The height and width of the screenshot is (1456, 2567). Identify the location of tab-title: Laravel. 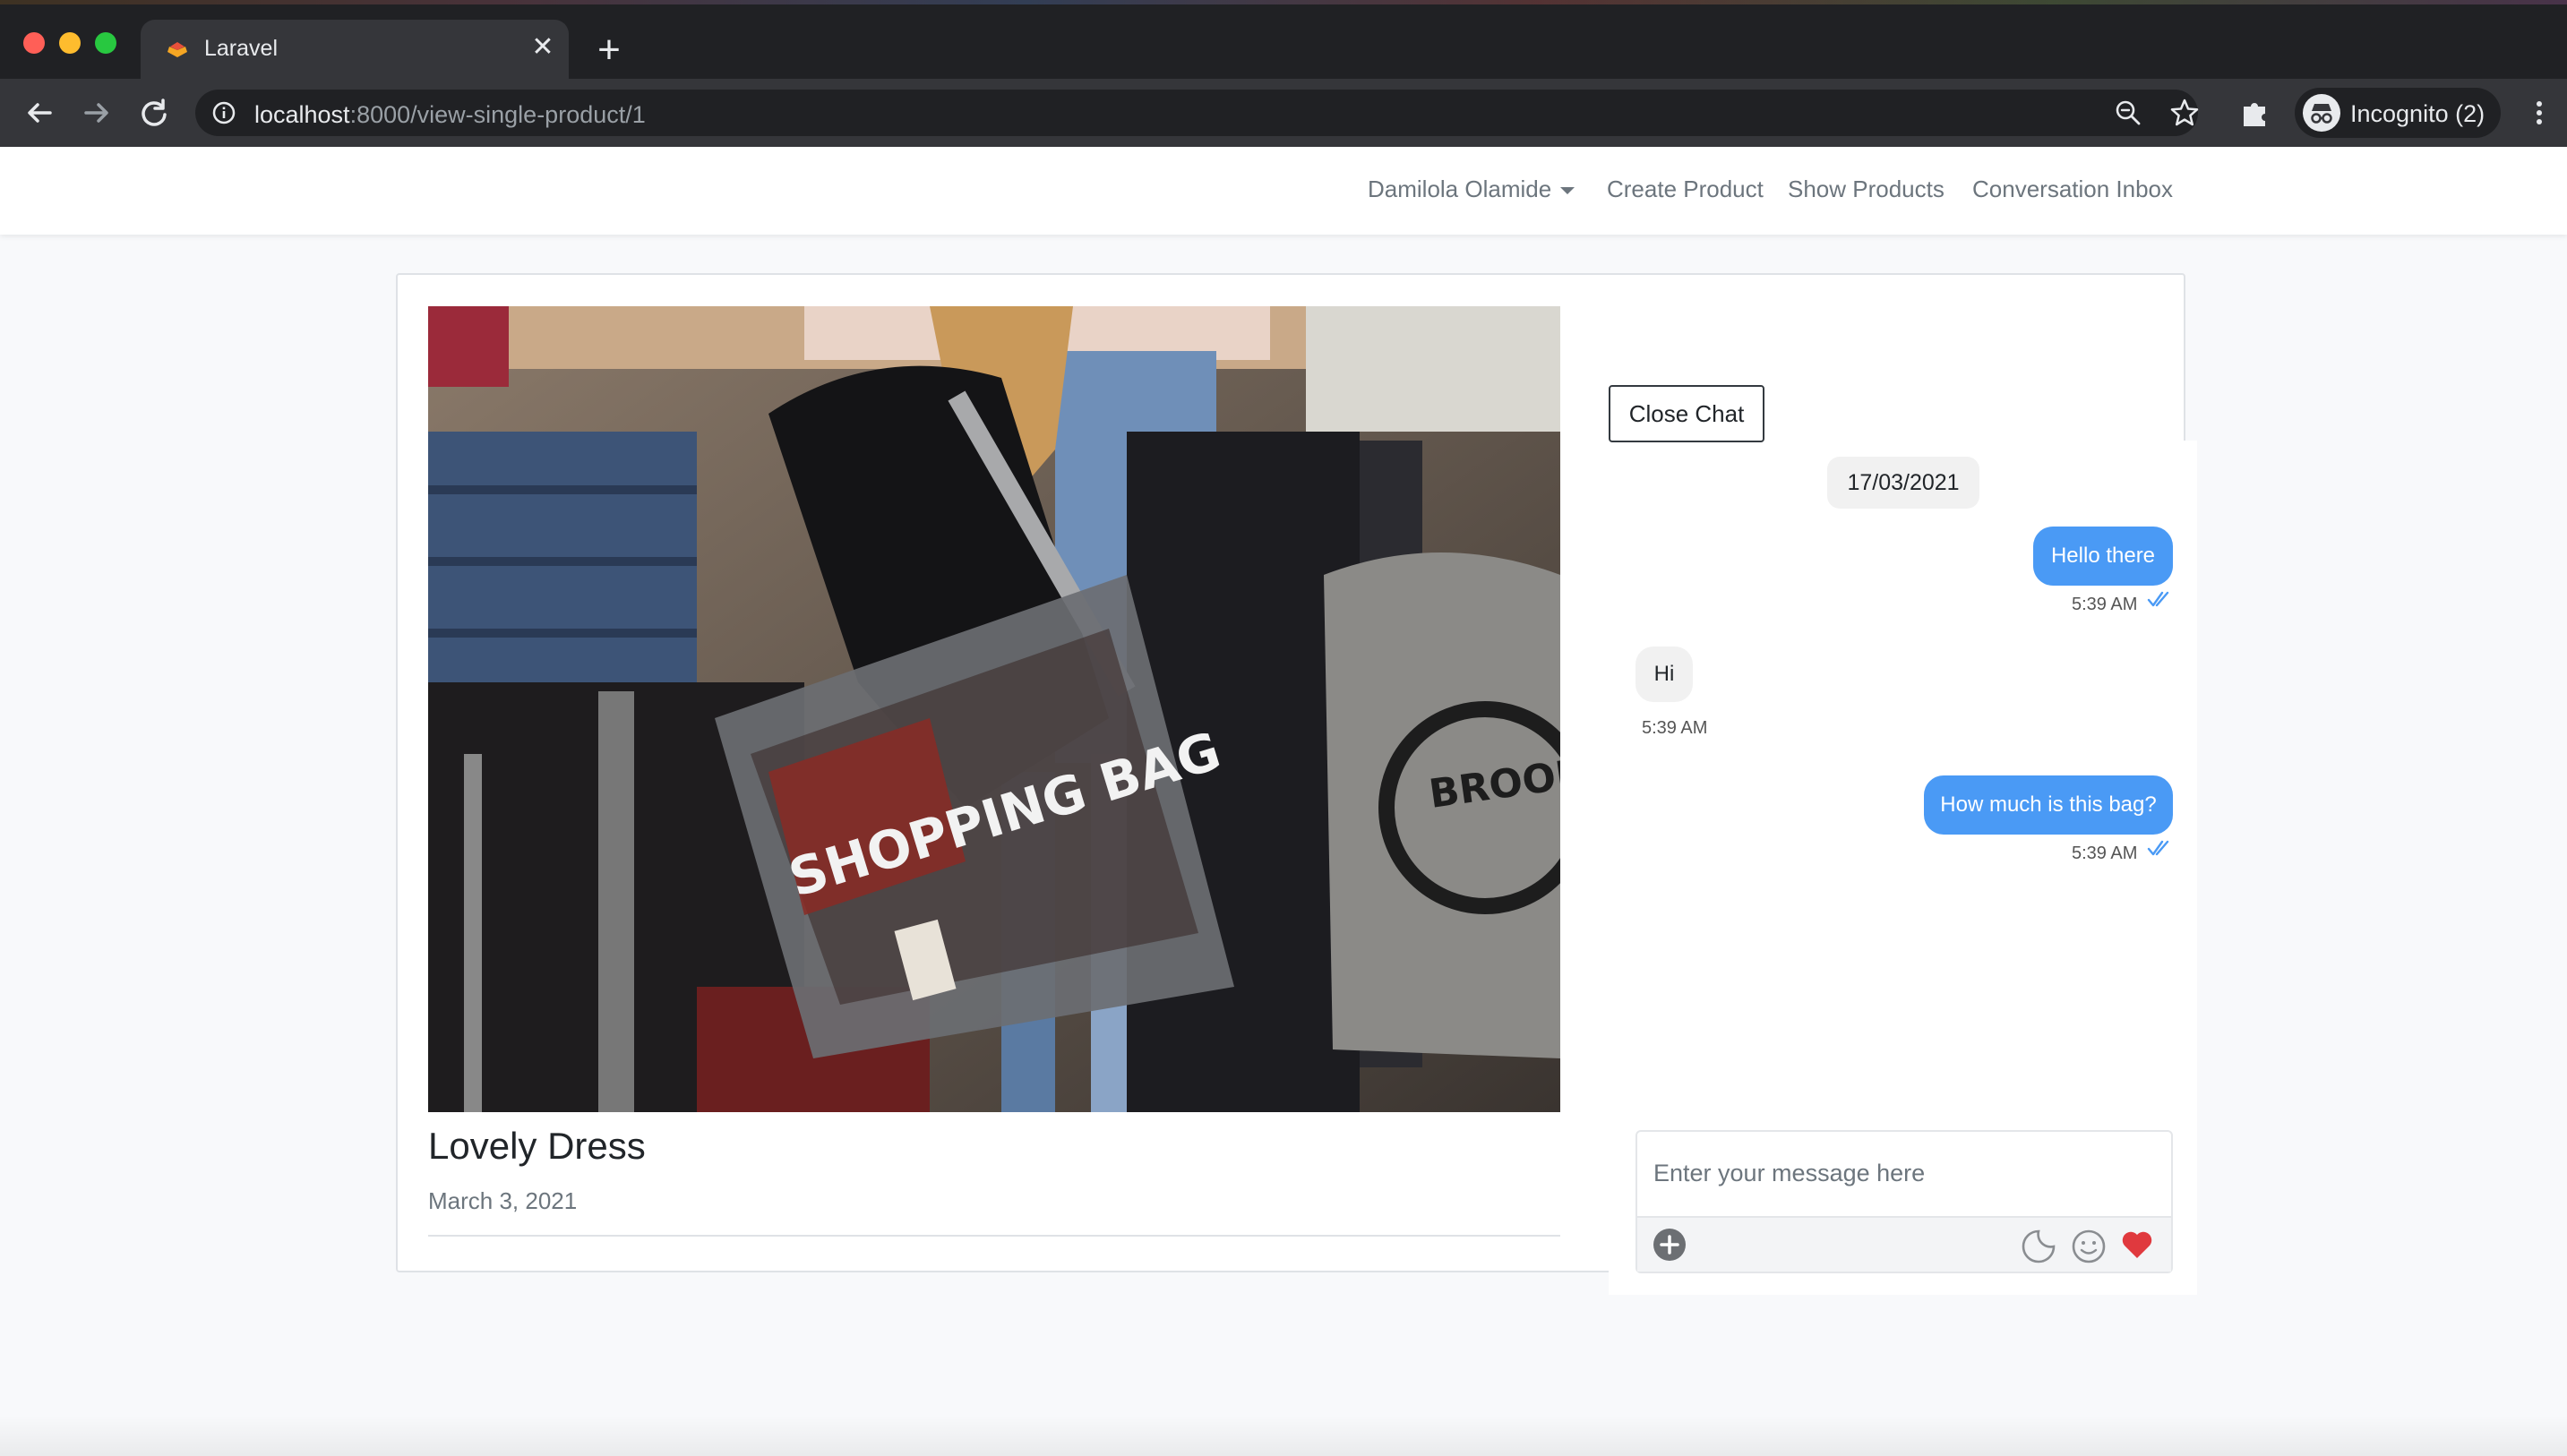
(241, 48).